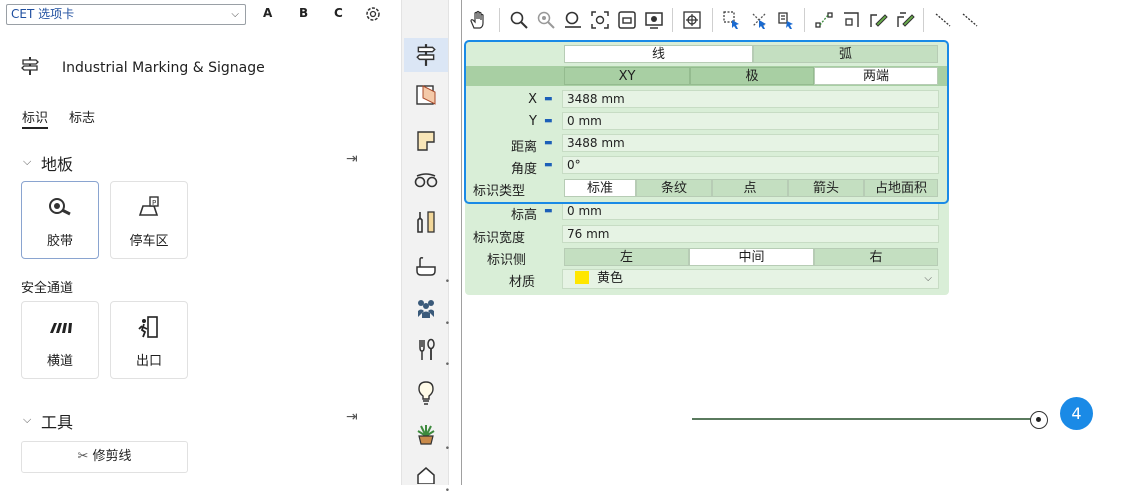  I want to click on zoom-disabled-icon, so click(546, 20).